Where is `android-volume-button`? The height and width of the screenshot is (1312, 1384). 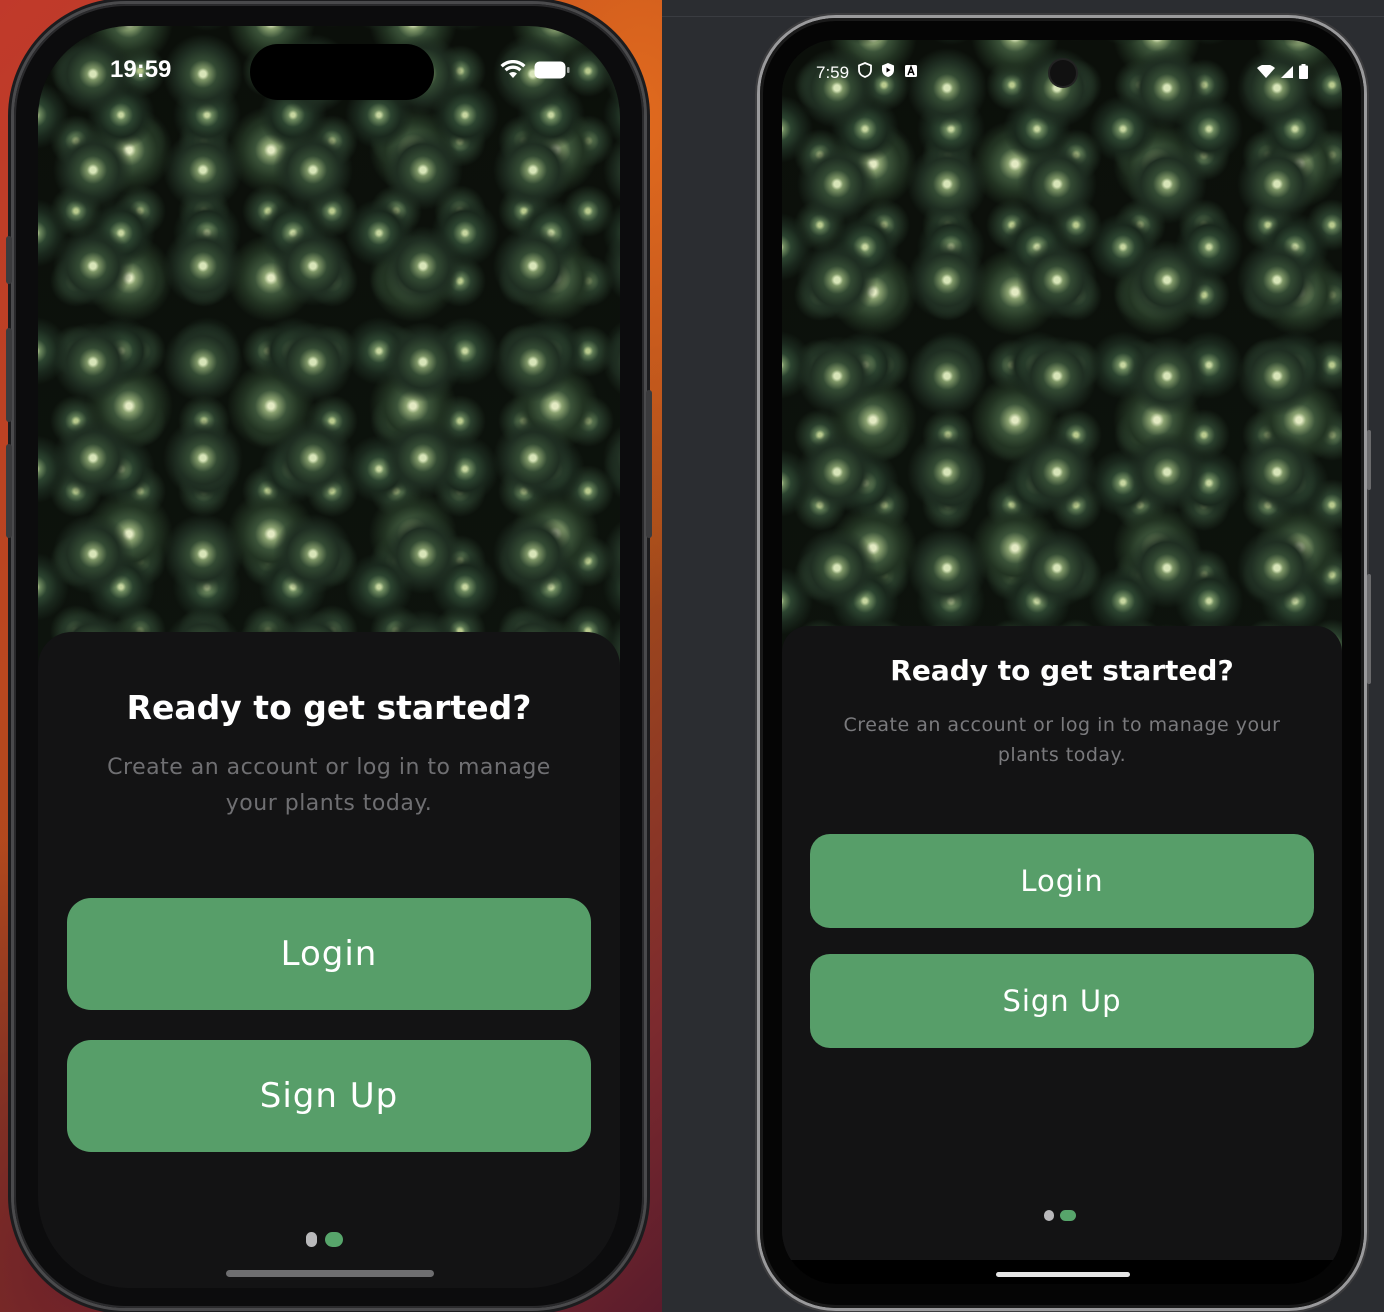
android-volume-button is located at coordinates (1369, 629).